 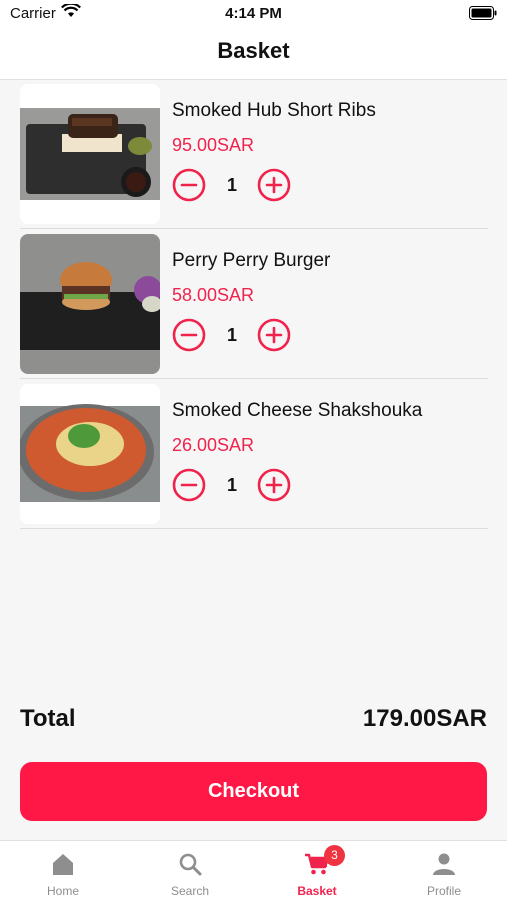 I want to click on tab-bar: Home Search 3 Basket Profile, so click(x=253, y=870).